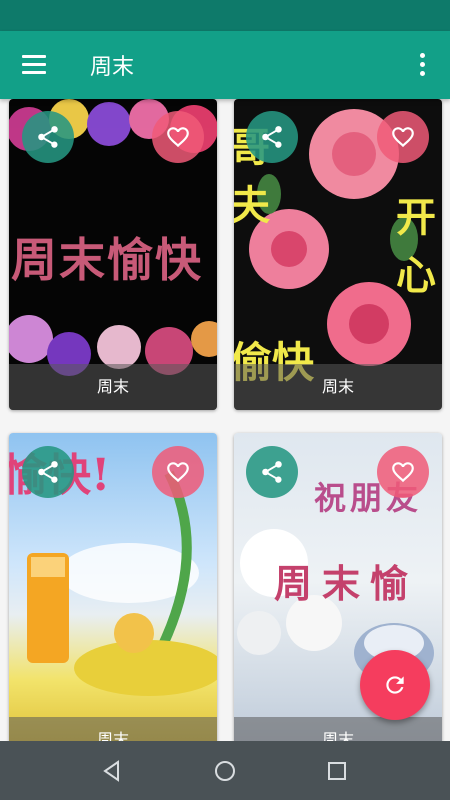  I want to click on system-navigation-bar, so click(225, 770).